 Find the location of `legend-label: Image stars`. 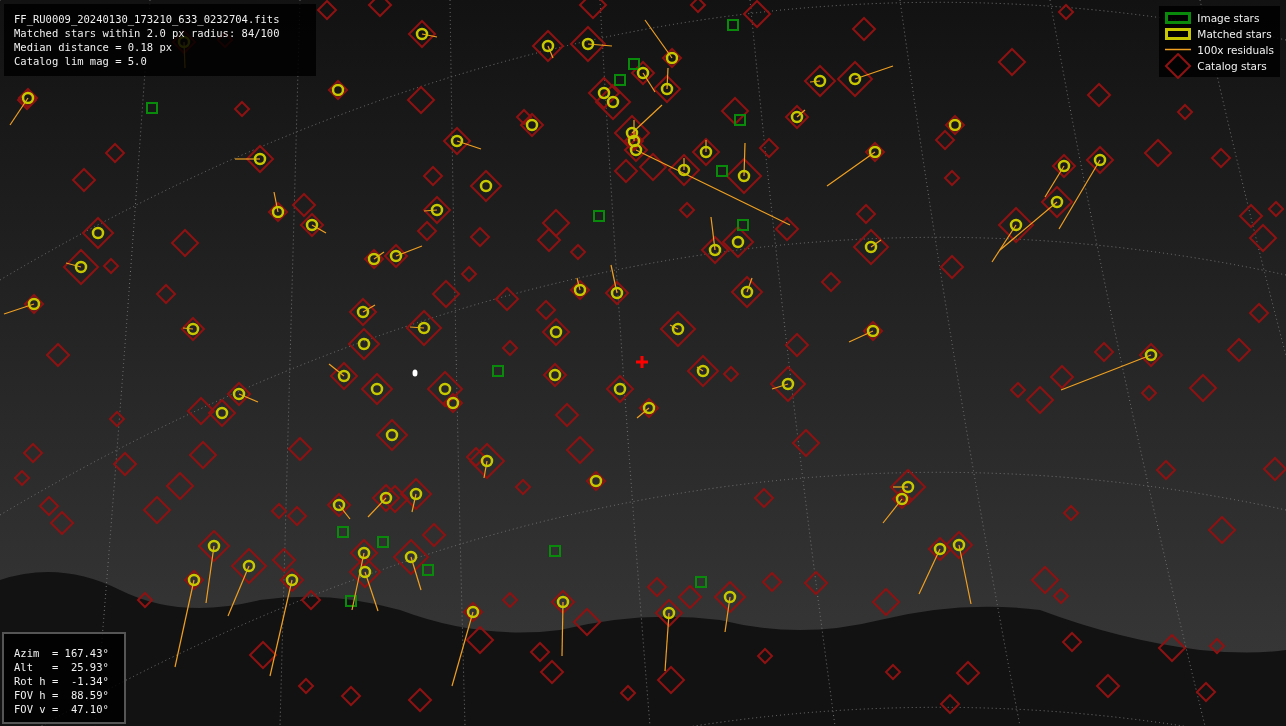

legend-label: Image stars is located at coordinates (1228, 17).